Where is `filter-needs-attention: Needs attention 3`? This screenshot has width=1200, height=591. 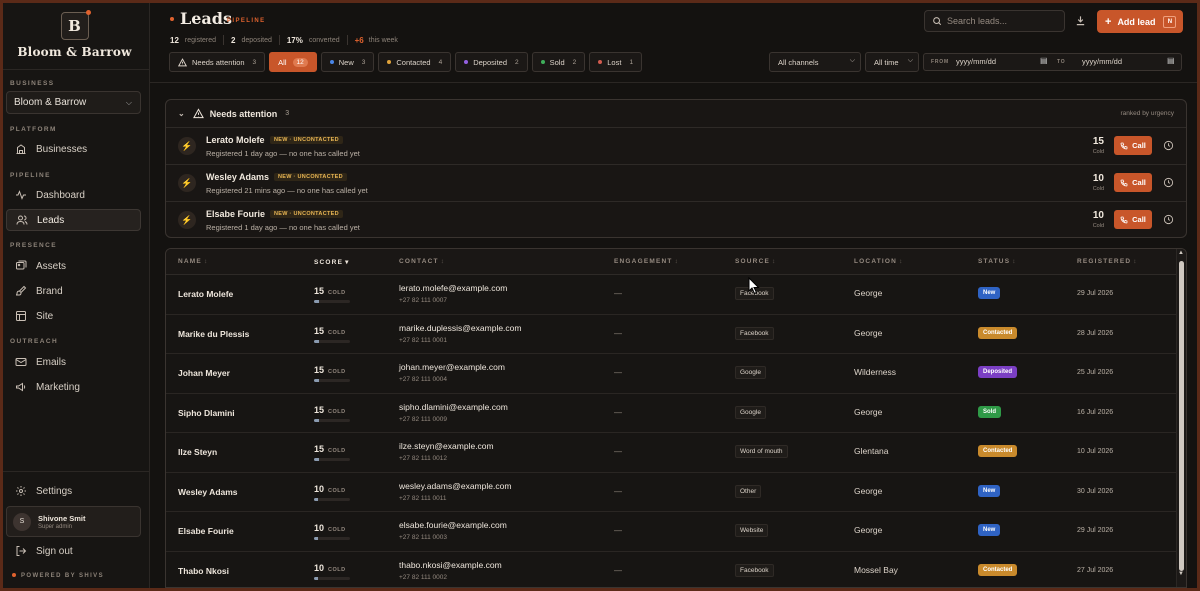 filter-needs-attention: Needs attention 3 is located at coordinates (217, 62).